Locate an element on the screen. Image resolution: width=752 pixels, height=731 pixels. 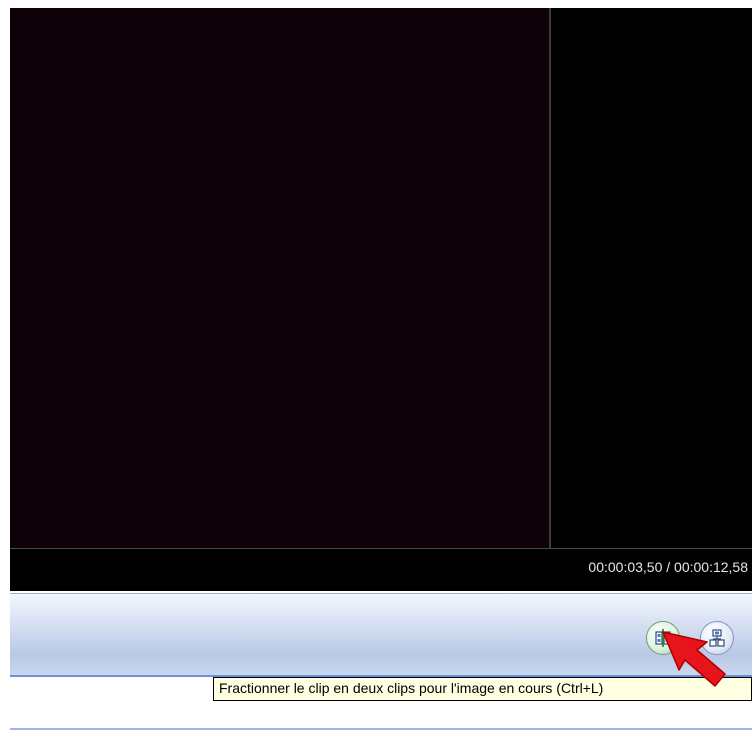
preview-divider is located at coordinates (550, 278).